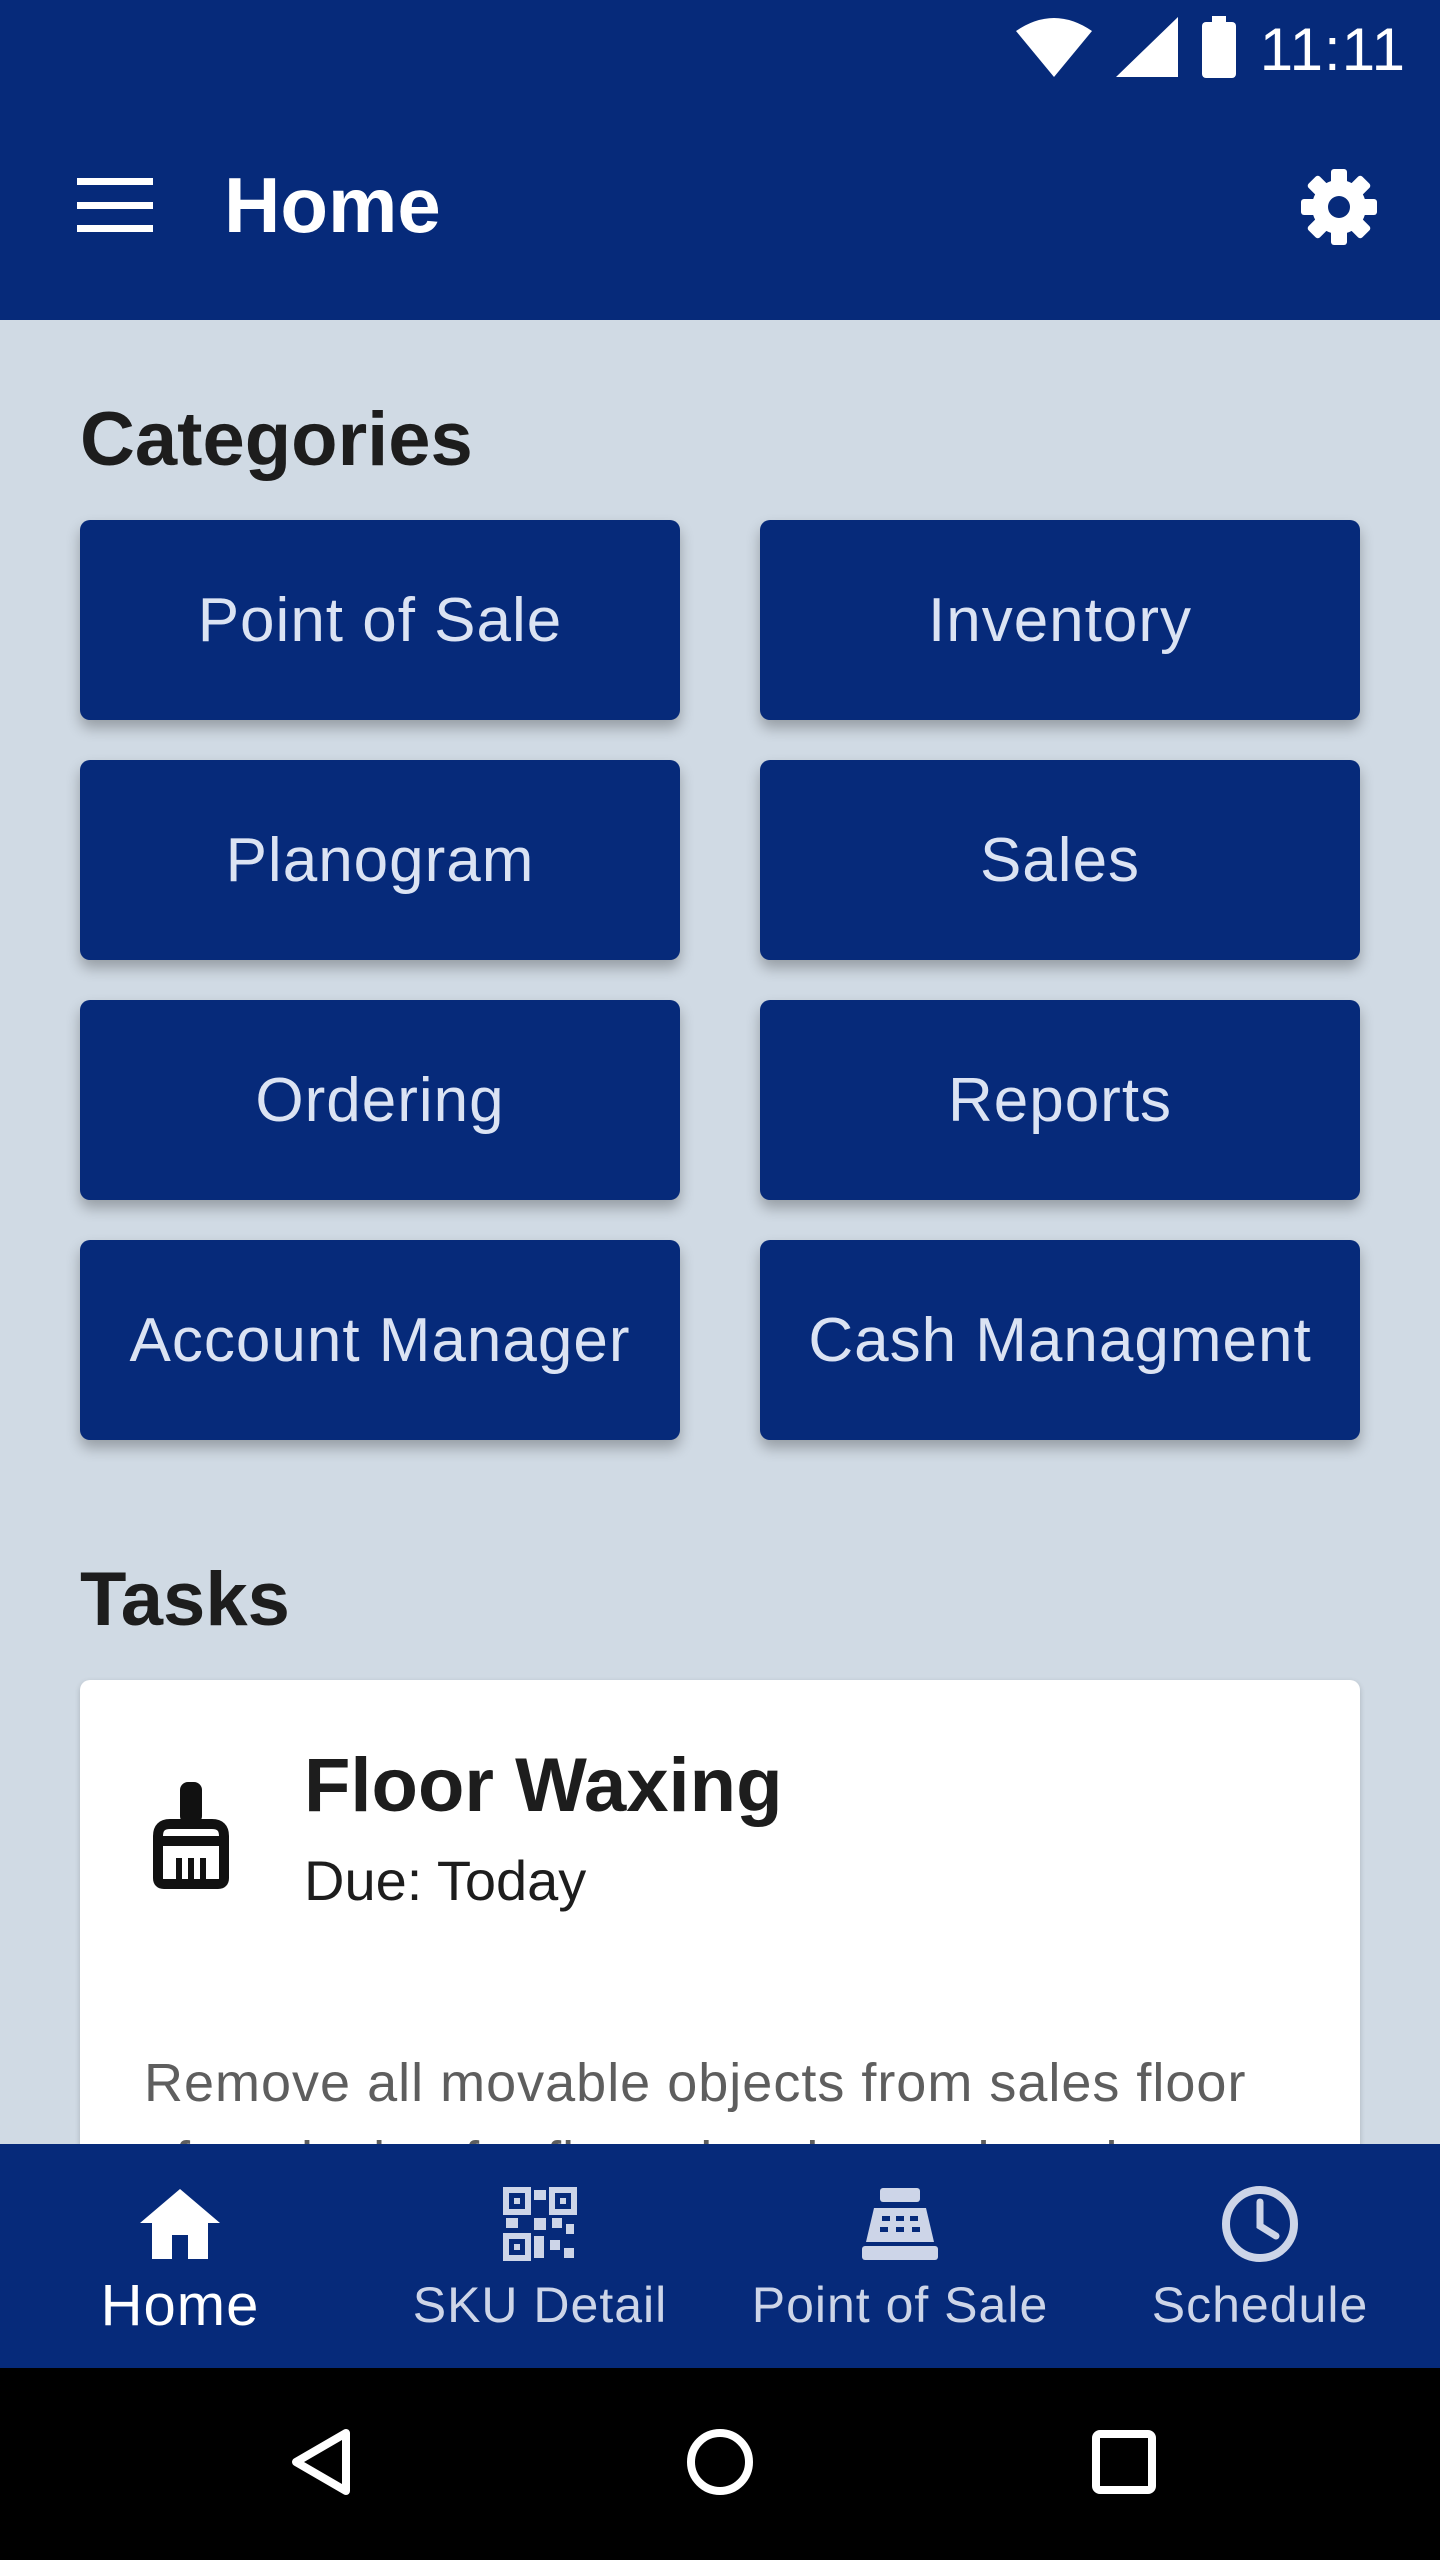 The width and height of the screenshot is (1440, 2560). What do you see at coordinates (543, 1785) in the screenshot?
I see `task-title: Floor Waxing` at bounding box center [543, 1785].